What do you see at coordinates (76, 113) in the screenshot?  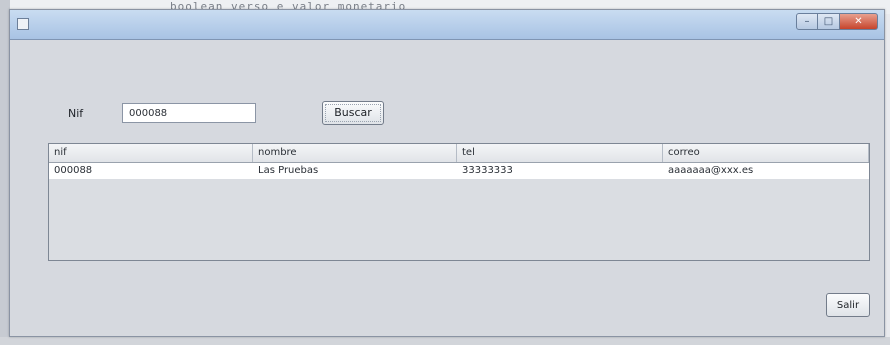 I see `nif-label: Nif` at bounding box center [76, 113].